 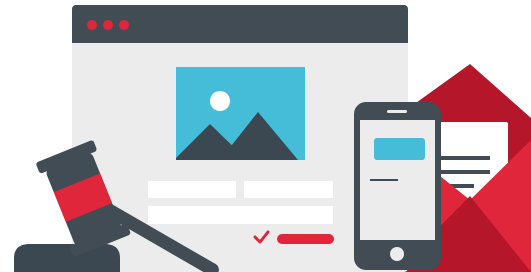 What do you see at coordinates (397, 186) in the screenshot?
I see `smartphone-icon` at bounding box center [397, 186].